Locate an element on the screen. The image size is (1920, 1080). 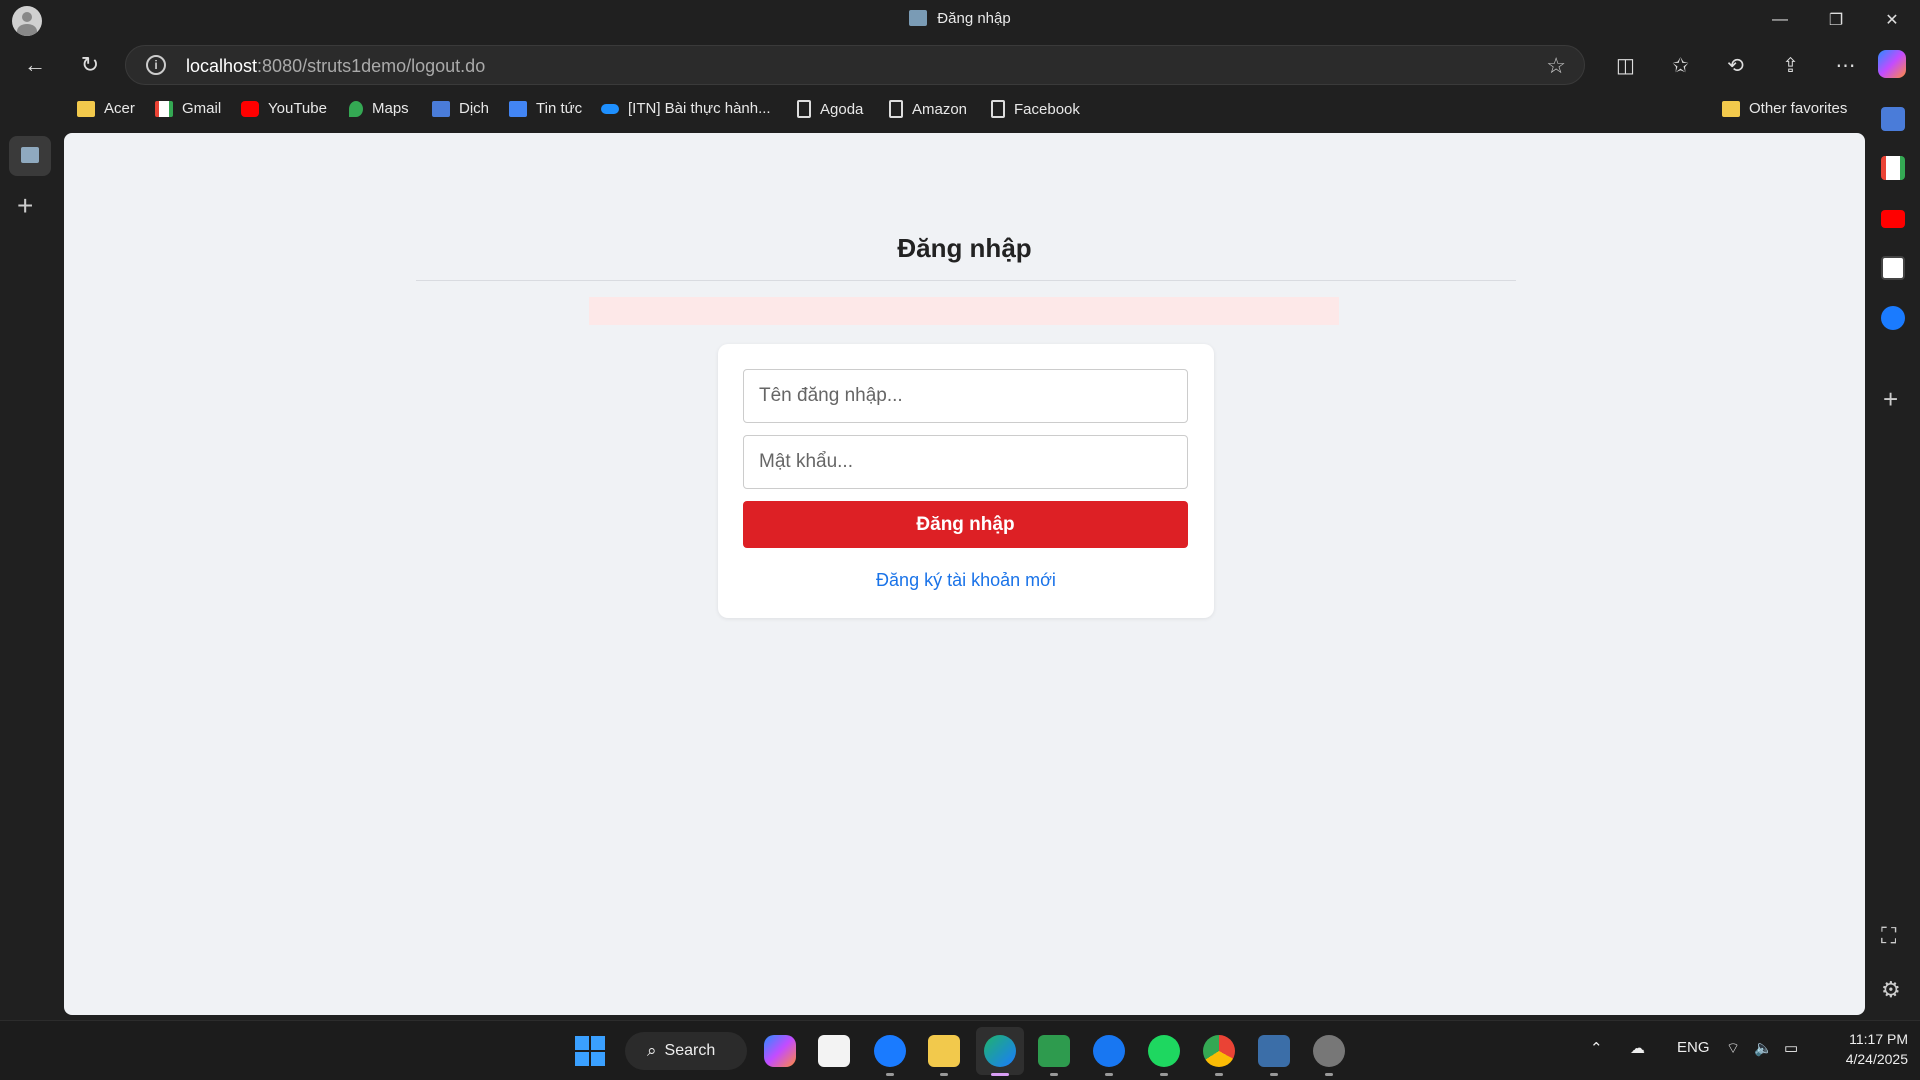
split-screen-icon: ◫ is located at coordinates (1625, 65).